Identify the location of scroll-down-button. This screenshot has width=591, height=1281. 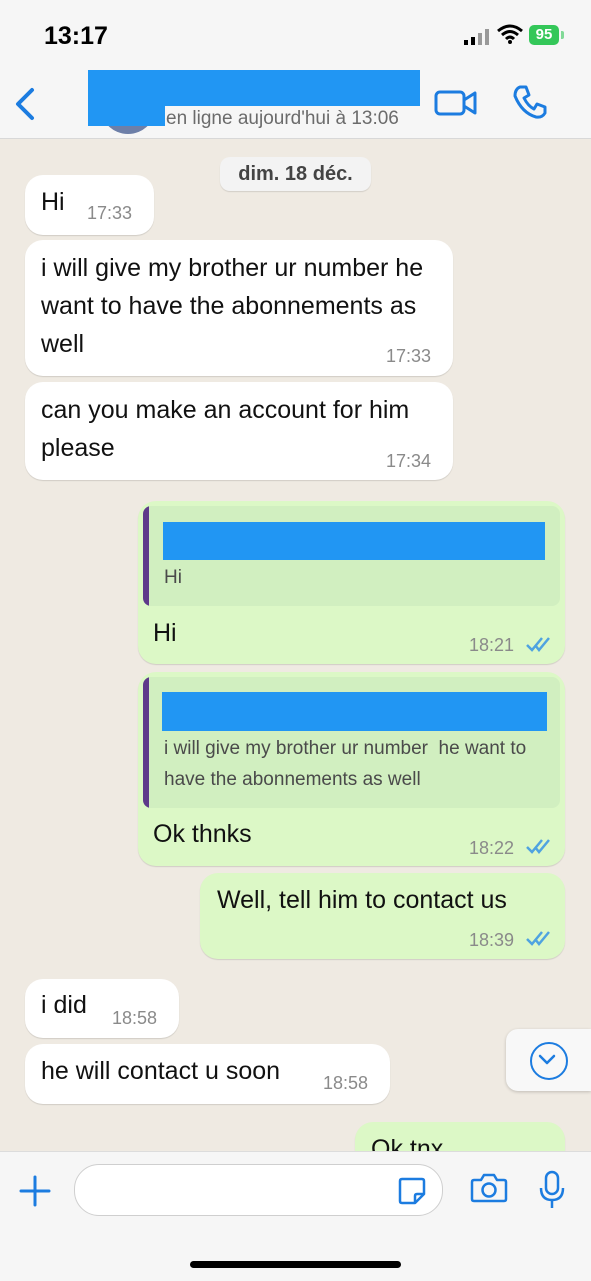
(548, 1060).